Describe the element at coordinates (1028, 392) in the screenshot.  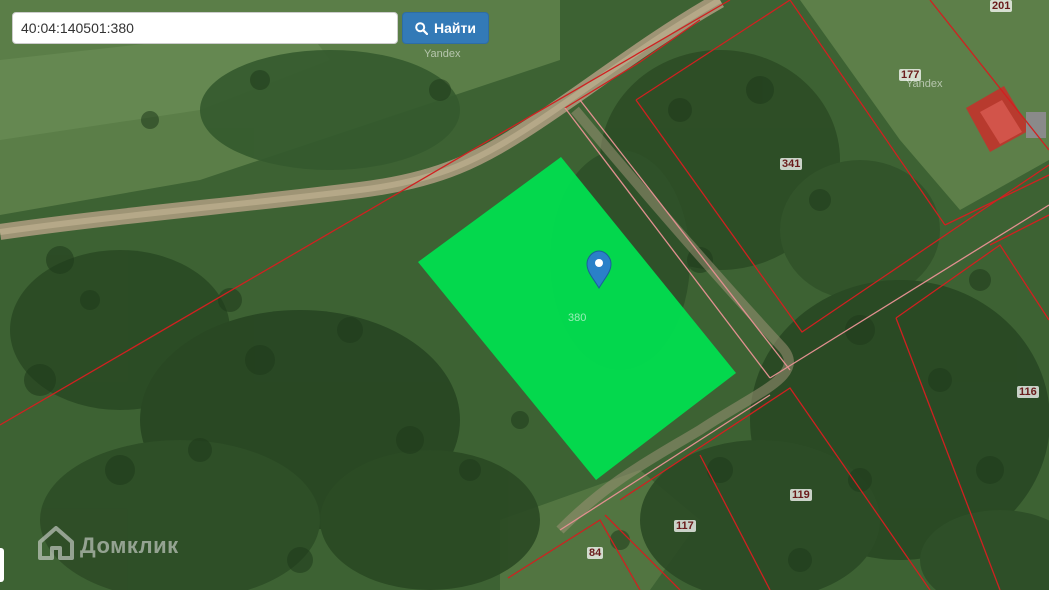
I see `parcel-label: 116` at that location.